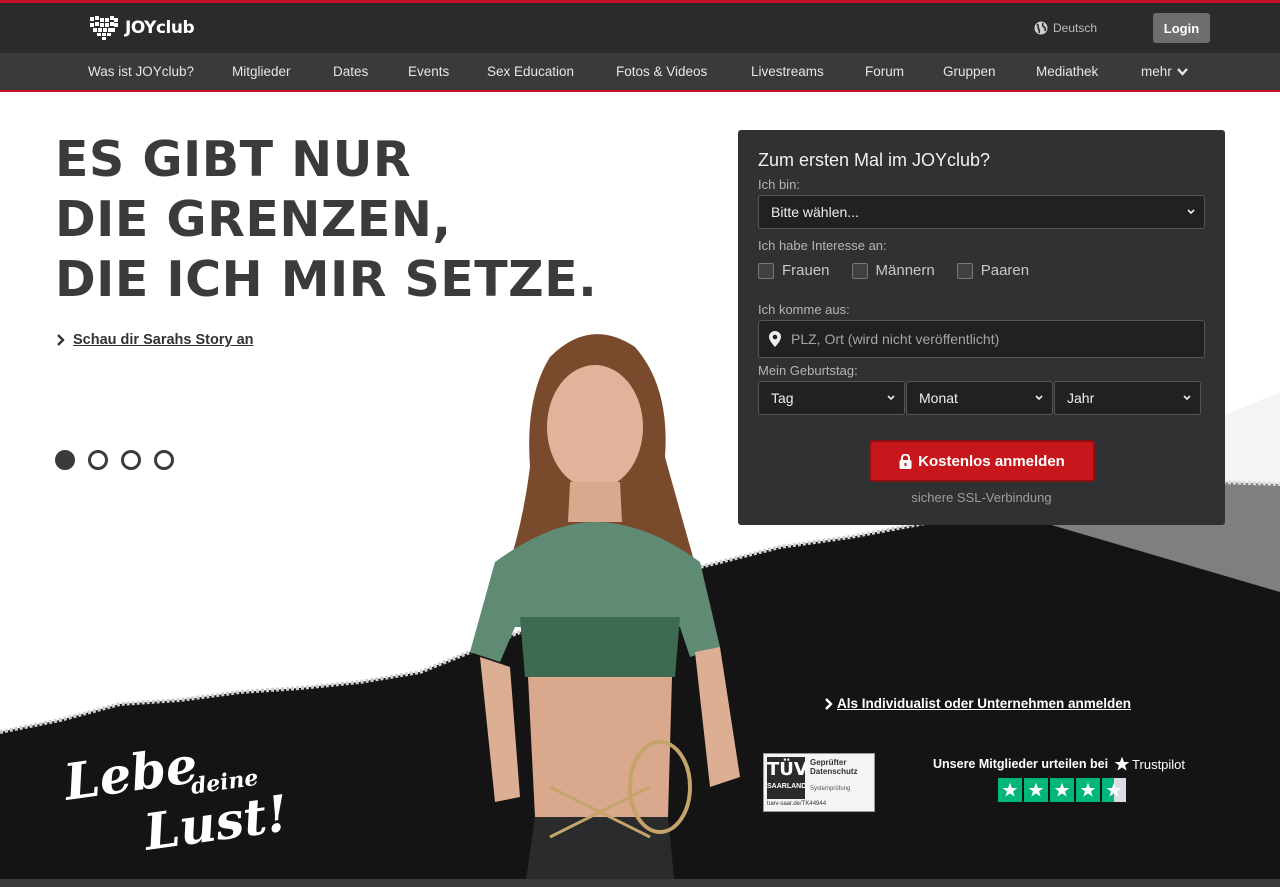 The height and width of the screenshot is (887, 1280). I want to click on headline-line-1: ES GIBT NUR, so click(233, 159).